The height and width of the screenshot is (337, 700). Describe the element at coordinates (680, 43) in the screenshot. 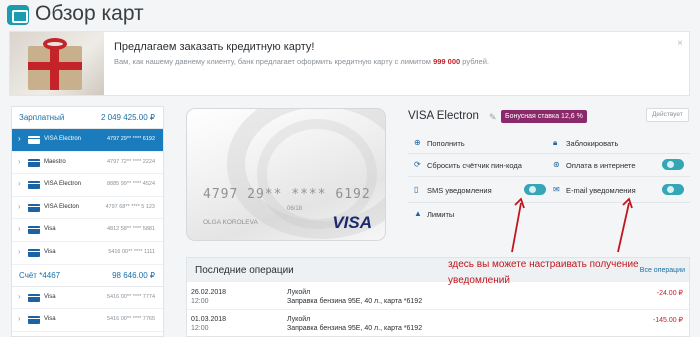

I see `close-icon: ×` at that location.